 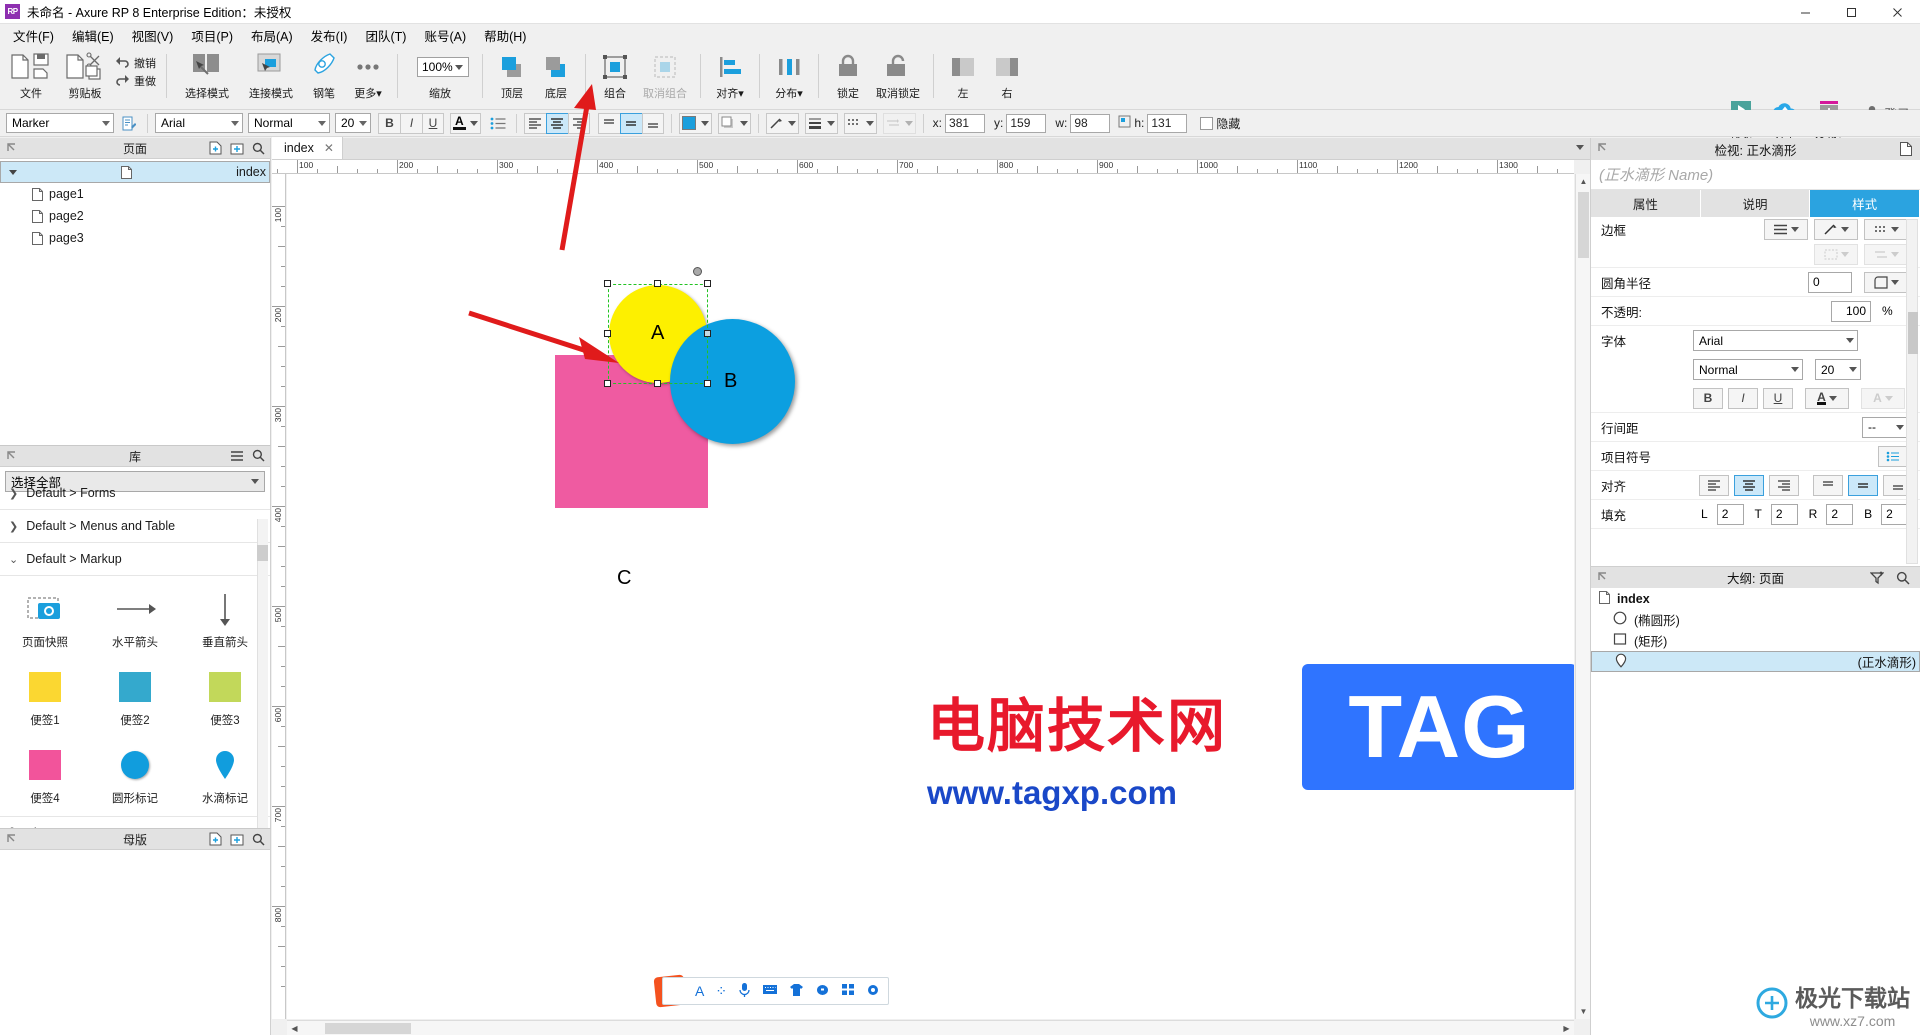 What do you see at coordinates (1755, 661) in the screenshot?
I see `outline-row-drop: (正水滴形)` at bounding box center [1755, 661].